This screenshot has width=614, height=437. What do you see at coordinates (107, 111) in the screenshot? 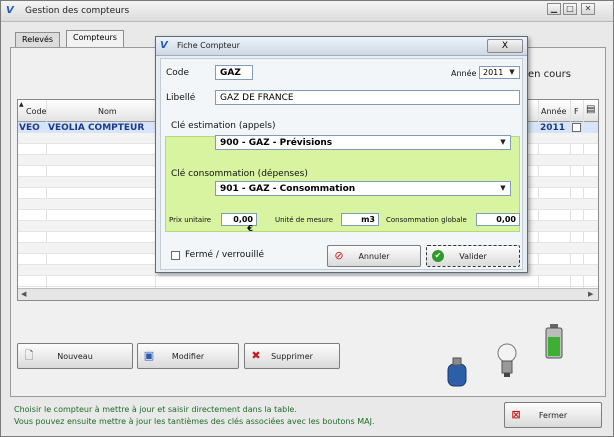
I see `column-header-nom: Nom` at bounding box center [107, 111].